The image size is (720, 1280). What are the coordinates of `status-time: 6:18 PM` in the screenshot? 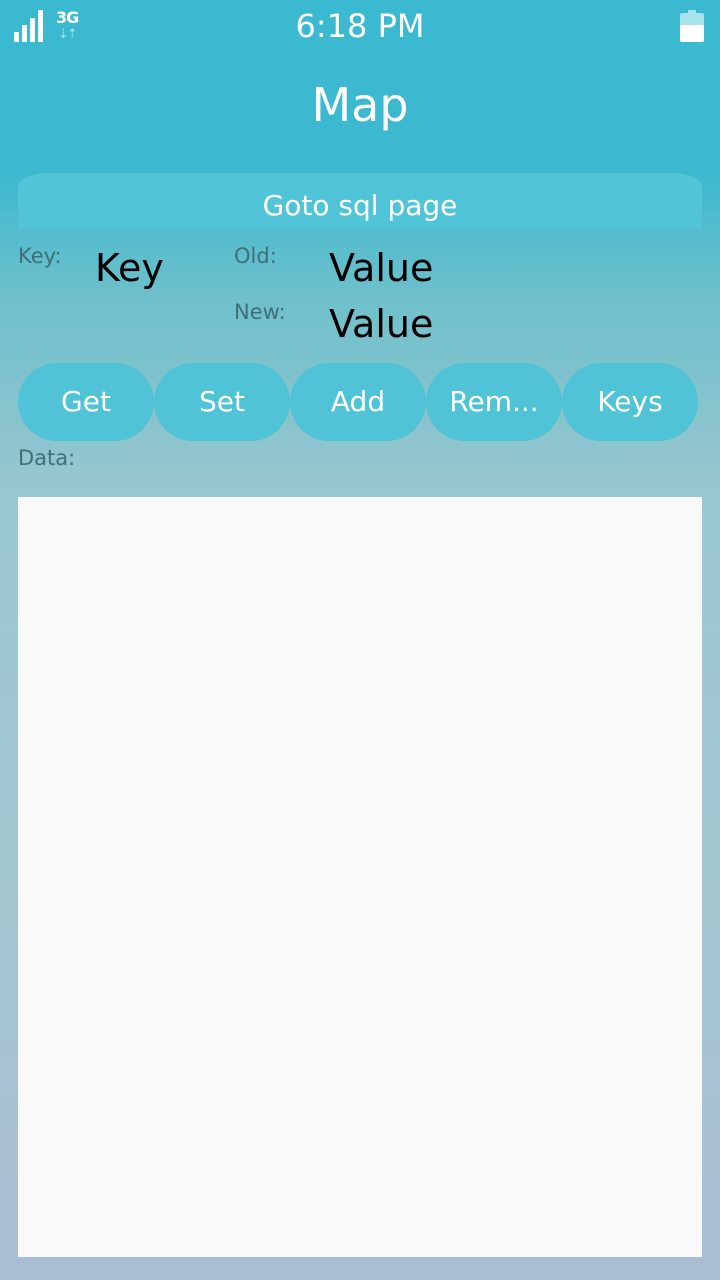 It's located at (360, 26).